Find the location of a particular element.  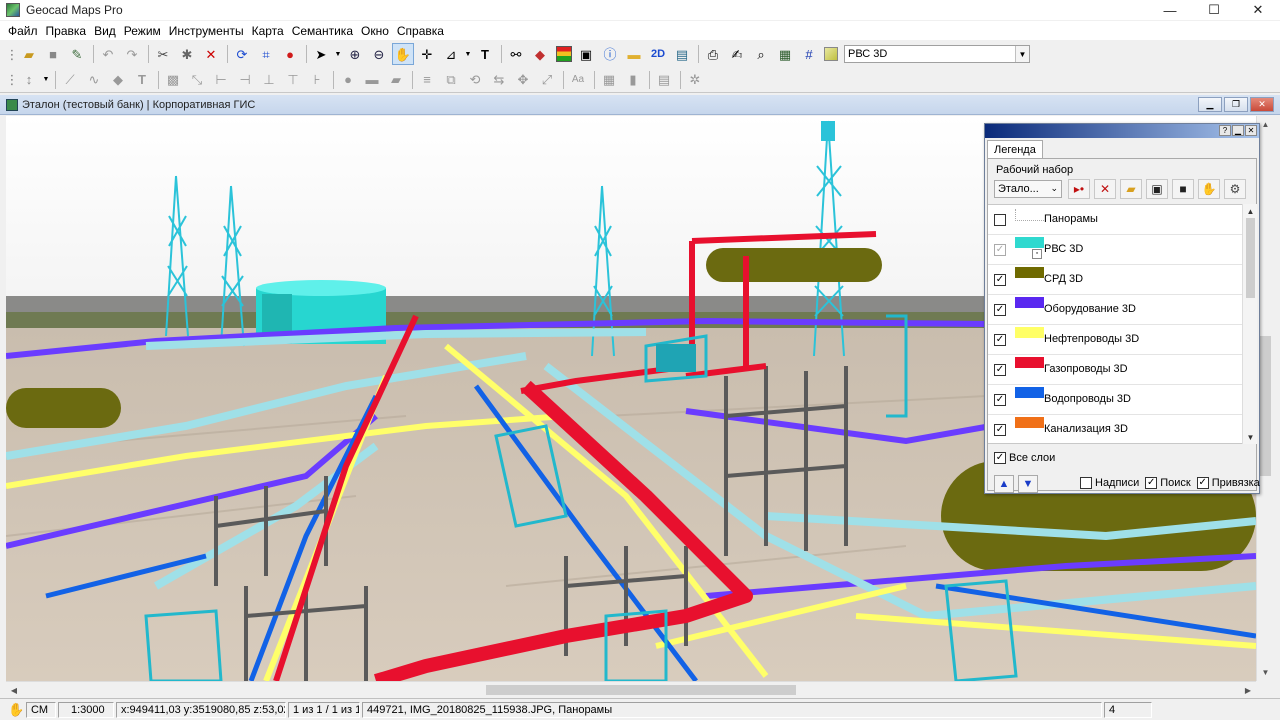

measure-icon: ⊿ is located at coordinates (451, 54).